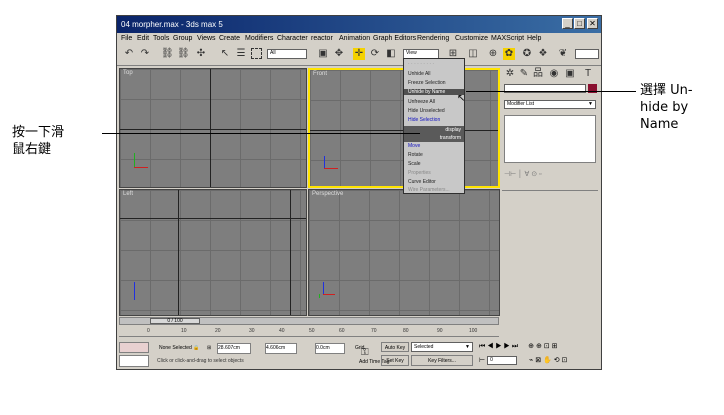 The image size is (724, 415). I want to click on menu-views: Views, so click(206, 38).